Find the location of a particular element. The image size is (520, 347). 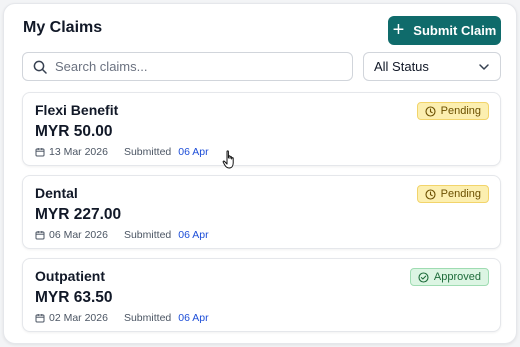

status-badge: Approved is located at coordinates (449, 277).